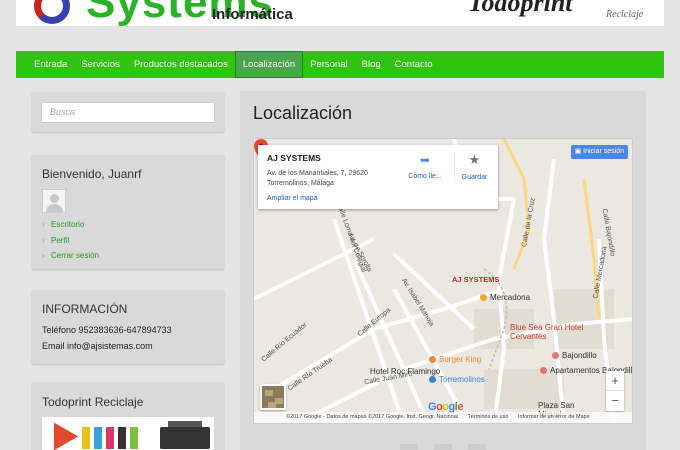 Image resolution: width=680 pixels, height=450 pixels. Describe the element at coordinates (252, 14) in the screenshot. I see `logo-subtitle: Informática` at that location.